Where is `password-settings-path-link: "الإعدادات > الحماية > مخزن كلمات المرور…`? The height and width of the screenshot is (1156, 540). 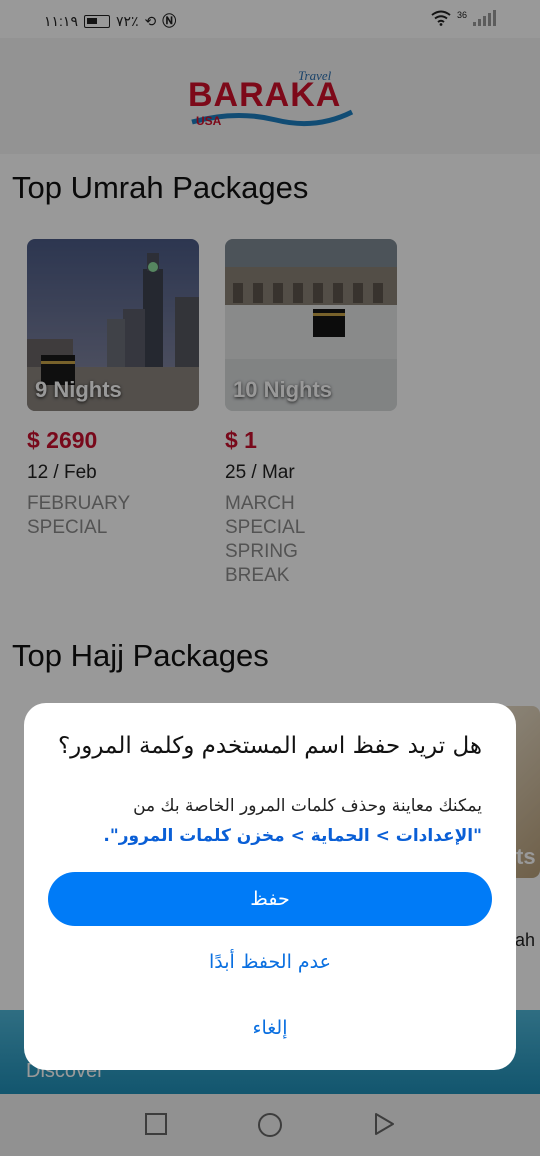 password-settings-path-link: "الإعدادات > الحماية > مخزن كلمات المرور… is located at coordinates (292, 836).